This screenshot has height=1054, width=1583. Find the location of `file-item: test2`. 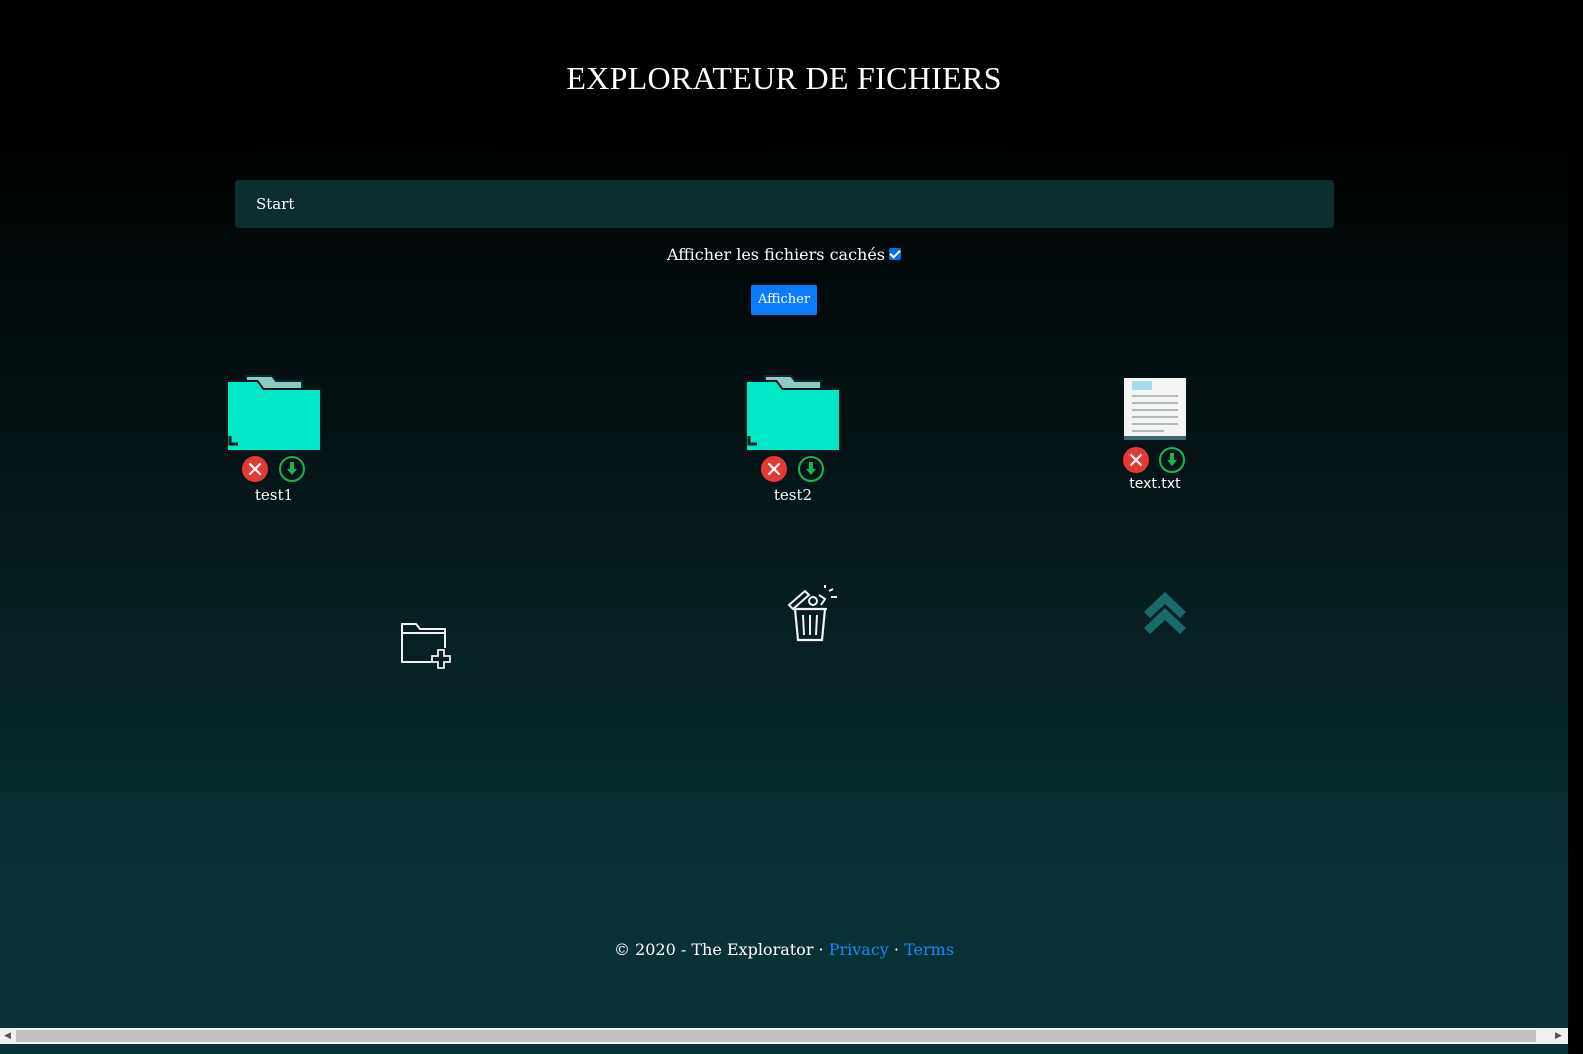

file-item: test2 is located at coordinates (793, 439).